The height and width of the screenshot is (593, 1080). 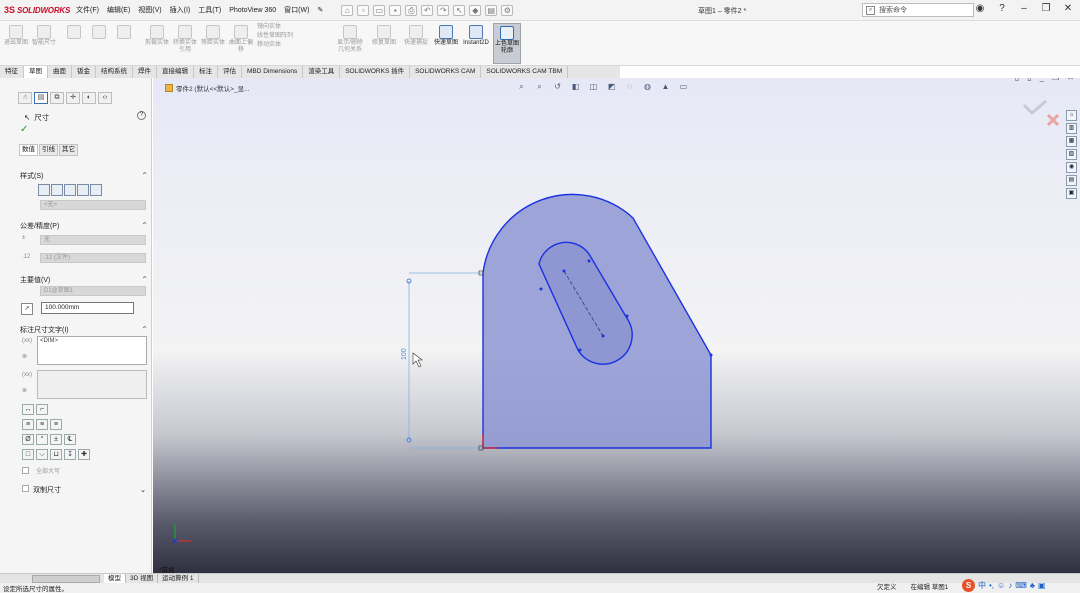 I want to click on menu-photoview: PhotoView 360, so click(x=252, y=10).